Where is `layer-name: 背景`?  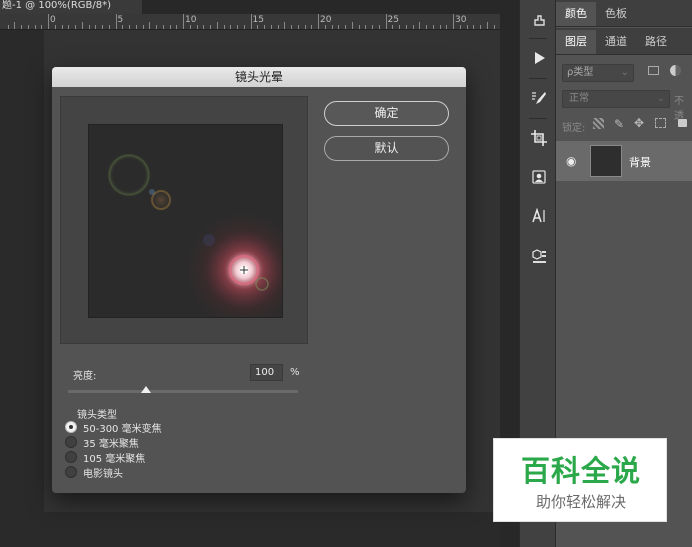 layer-name: 背景 is located at coordinates (640, 162).